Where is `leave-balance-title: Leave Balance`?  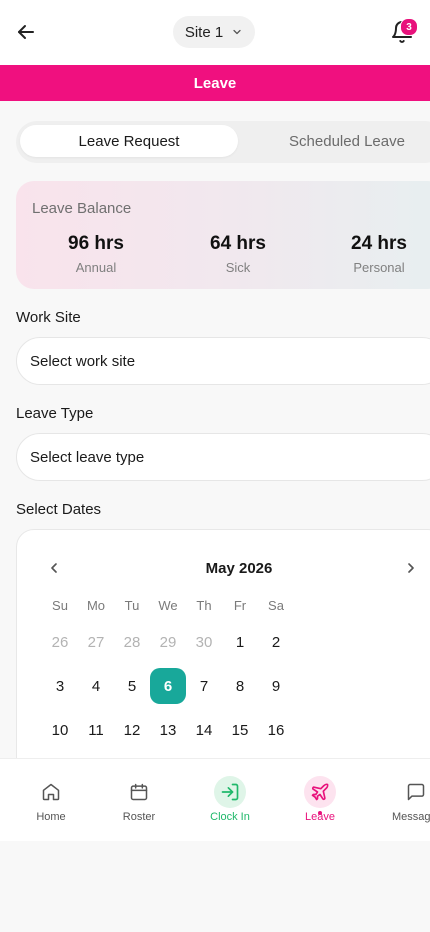 leave-balance-title: Leave Balance is located at coordinates (82, 208).